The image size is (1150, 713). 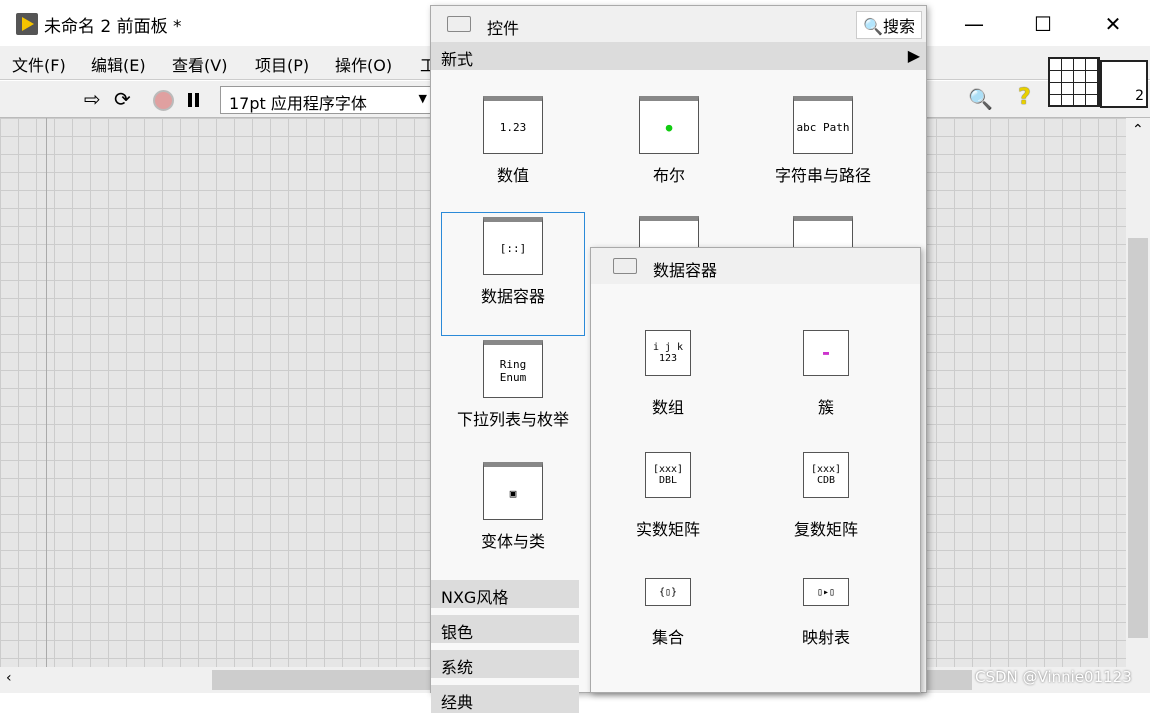 I want to click on palette-title: 控件, so click(x=503, y=28).